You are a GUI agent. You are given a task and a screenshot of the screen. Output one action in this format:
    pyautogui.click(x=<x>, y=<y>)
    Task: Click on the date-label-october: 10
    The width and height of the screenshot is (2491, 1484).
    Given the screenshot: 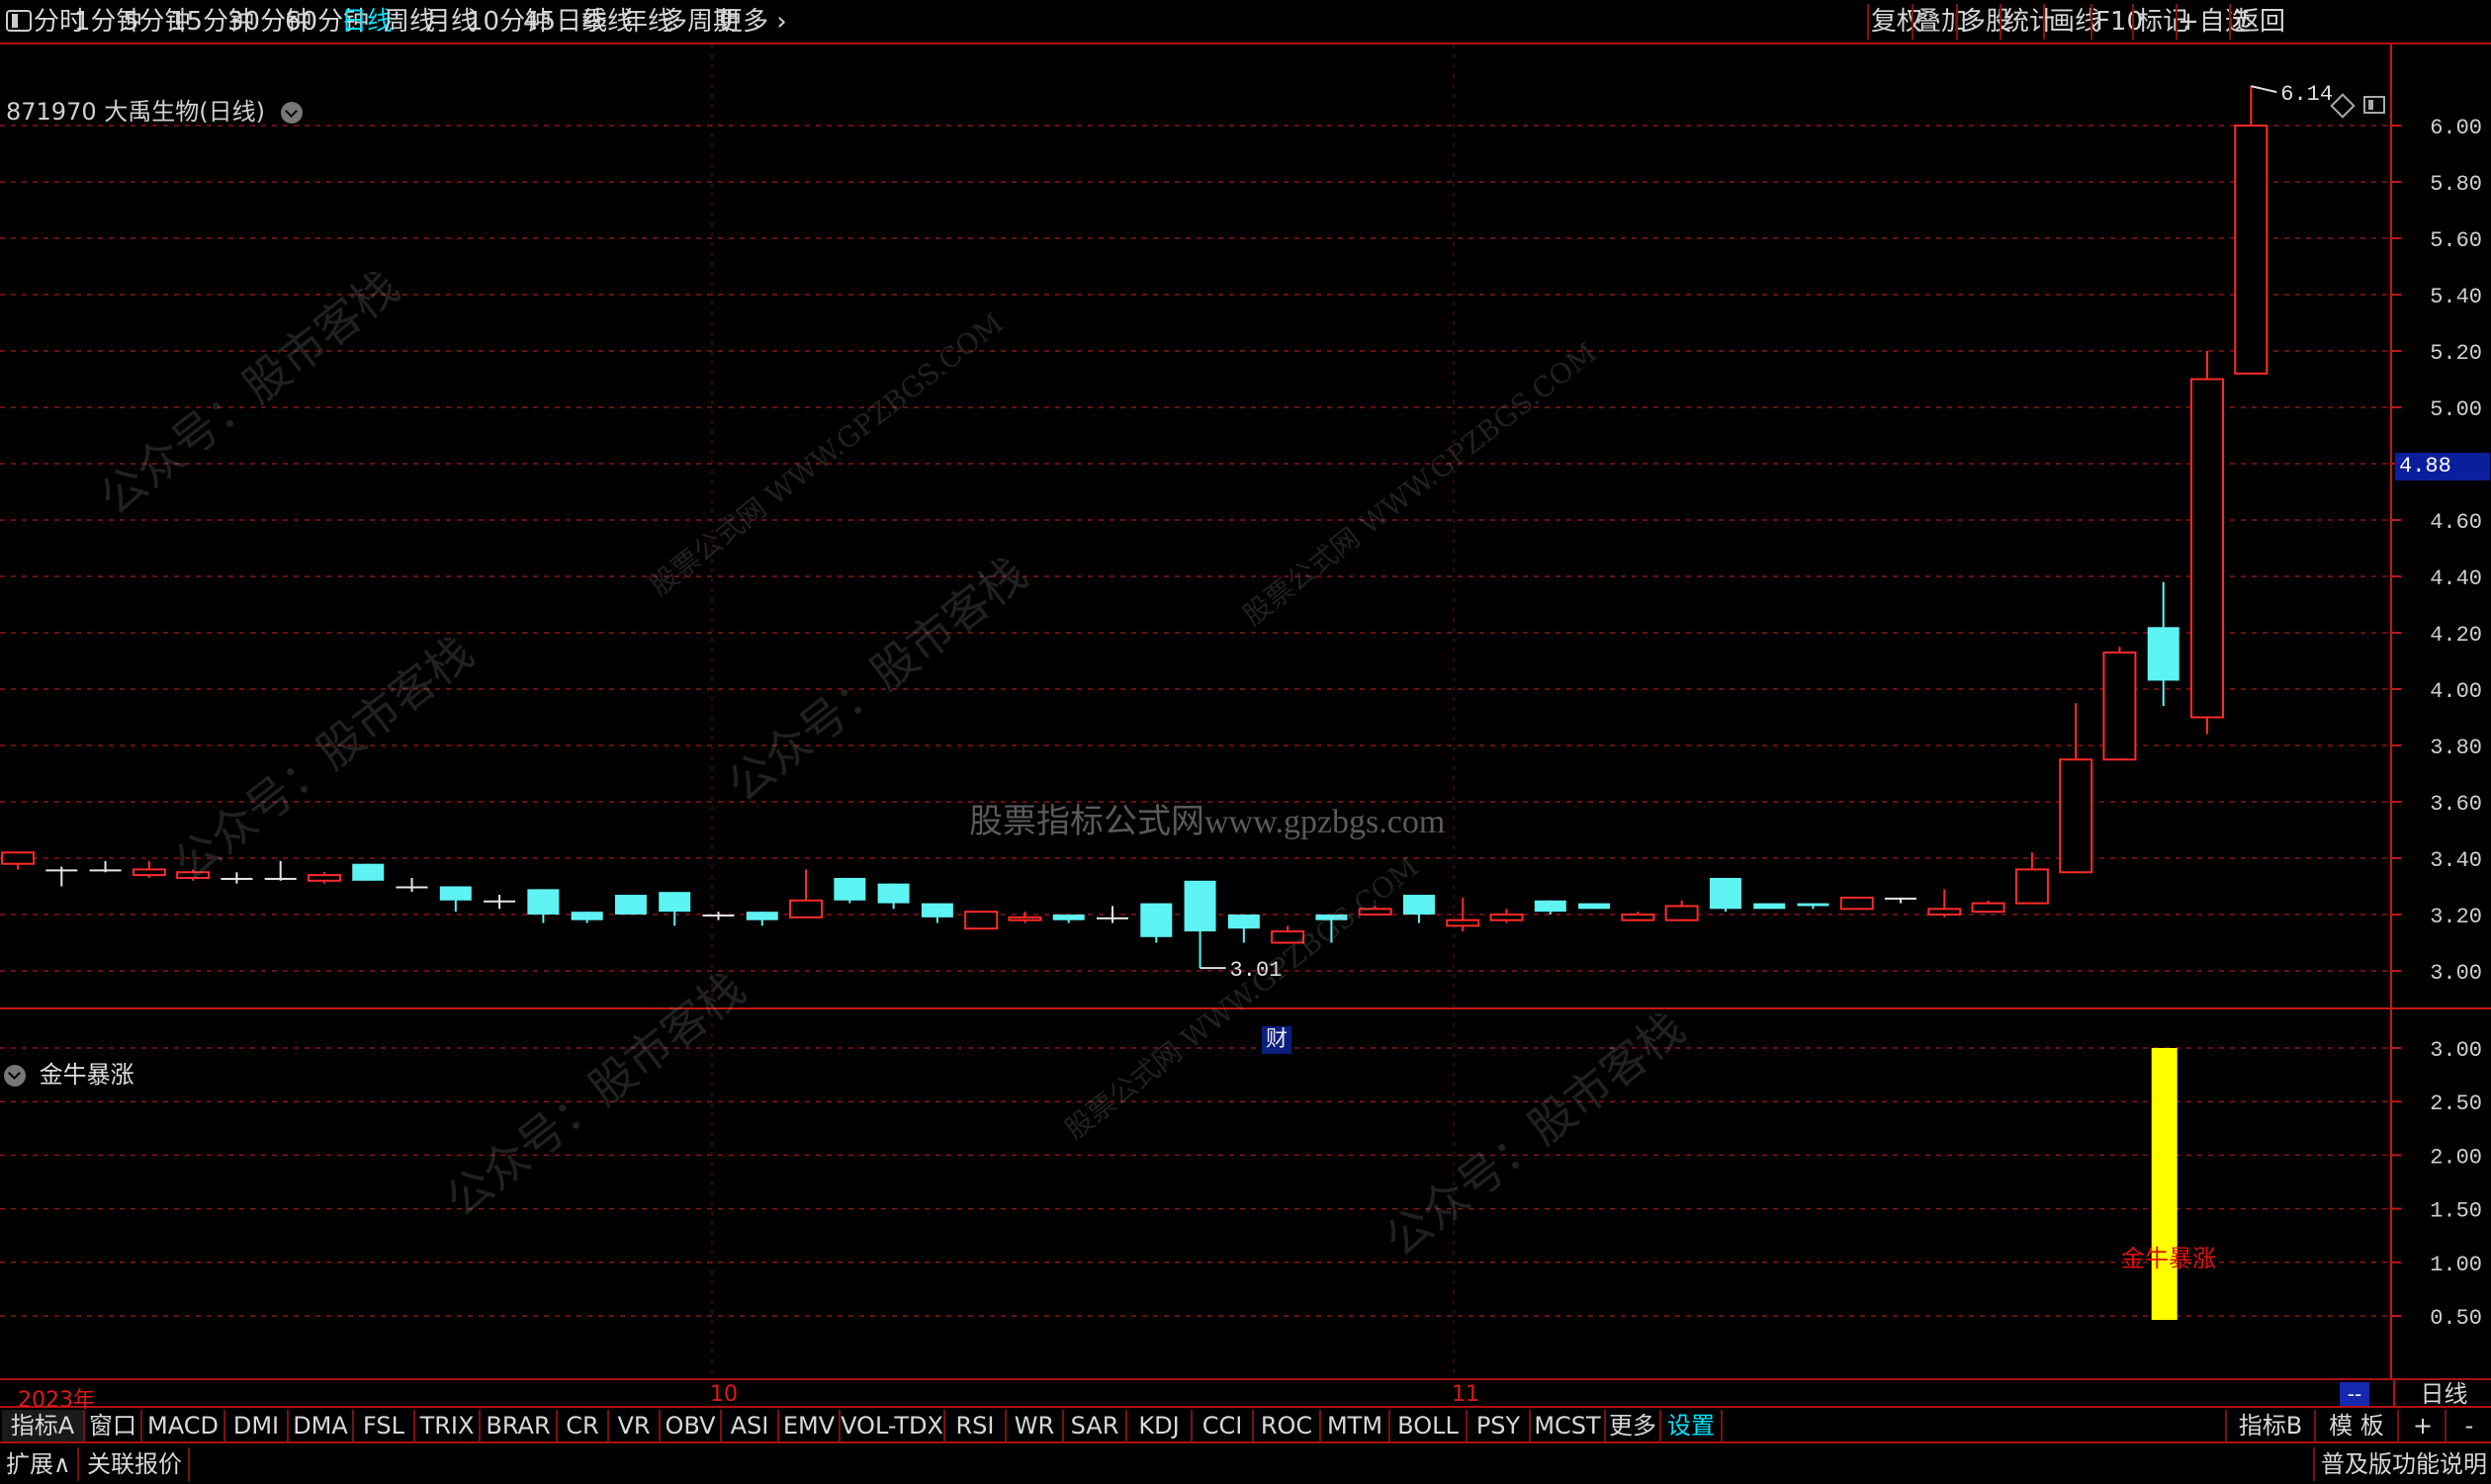 What is the action you would take?
    pyautogui.click(x=724, y=1394)
    